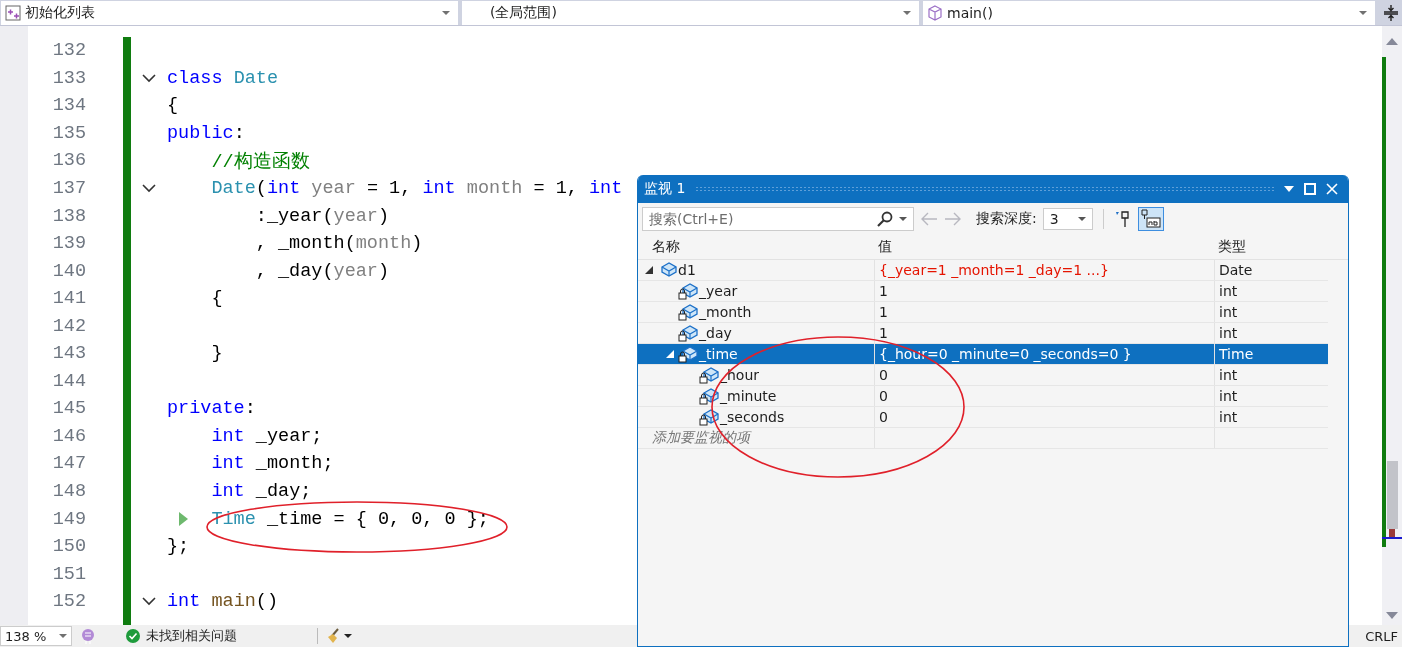  I want to click on line-number: 145, so click(68, 409).